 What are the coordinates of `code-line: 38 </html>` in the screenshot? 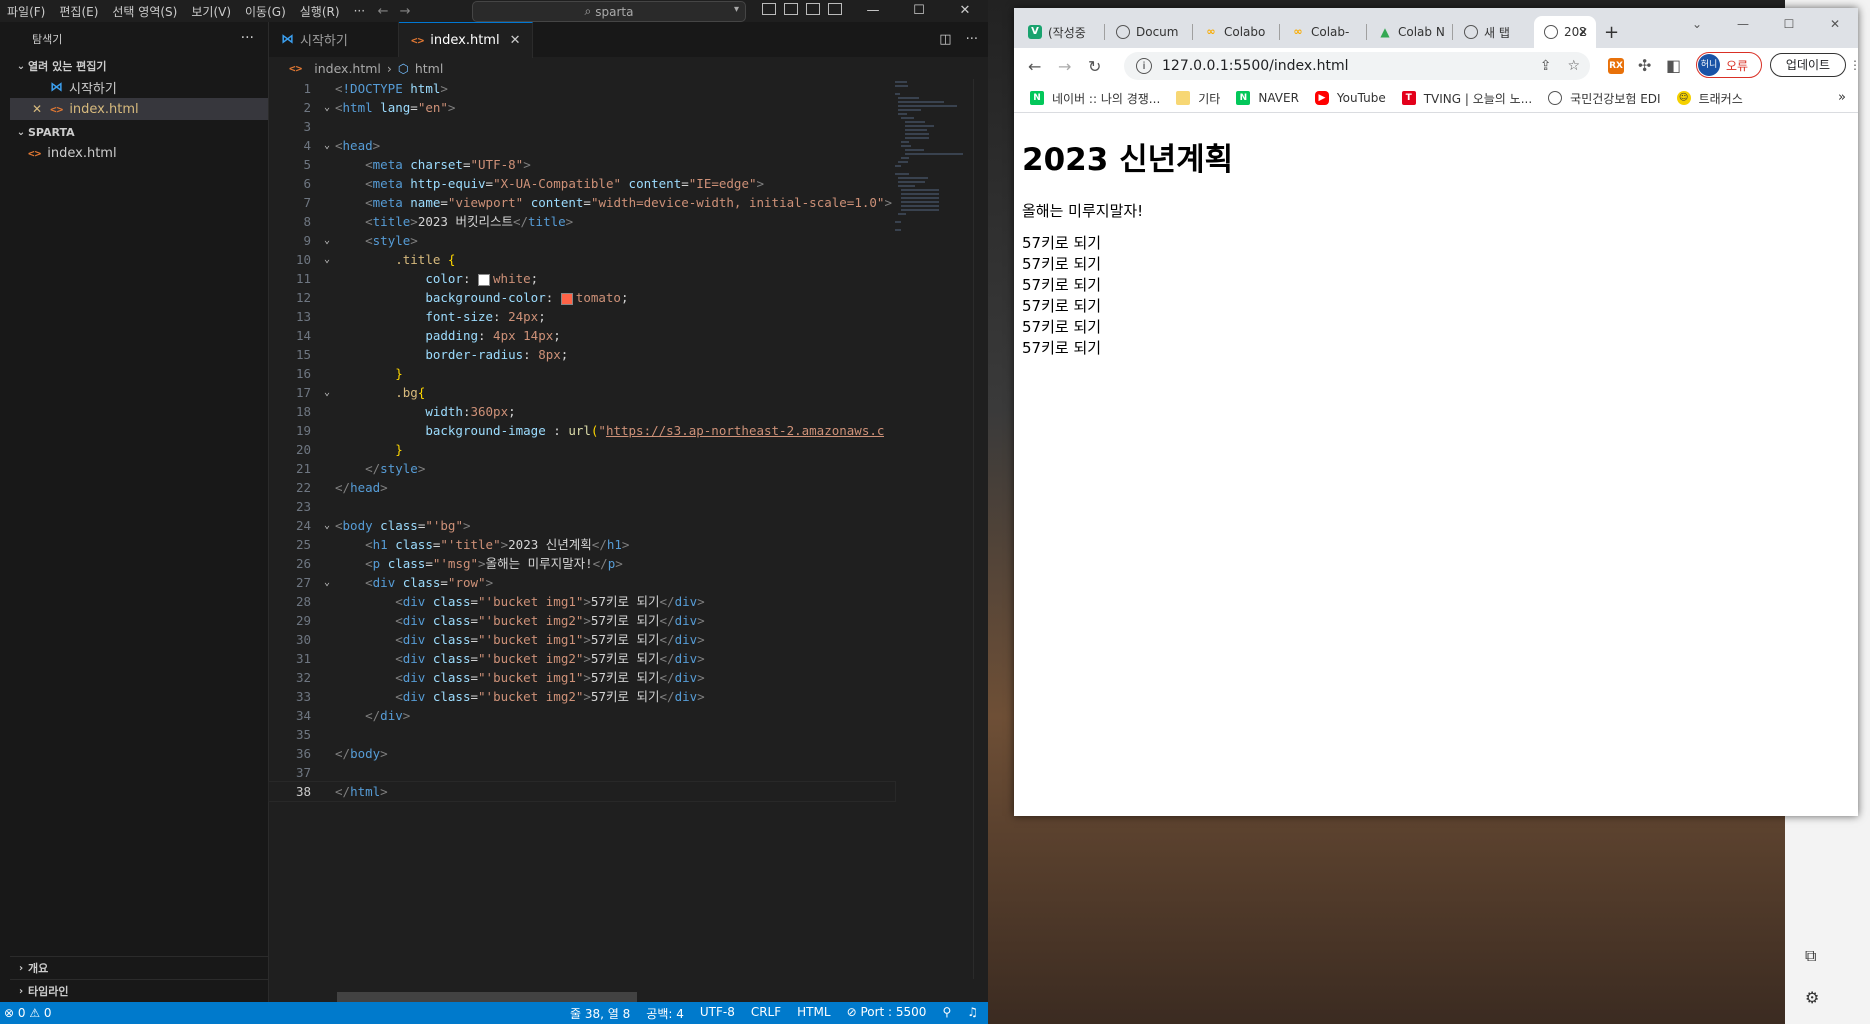 It's located at (582, 791).